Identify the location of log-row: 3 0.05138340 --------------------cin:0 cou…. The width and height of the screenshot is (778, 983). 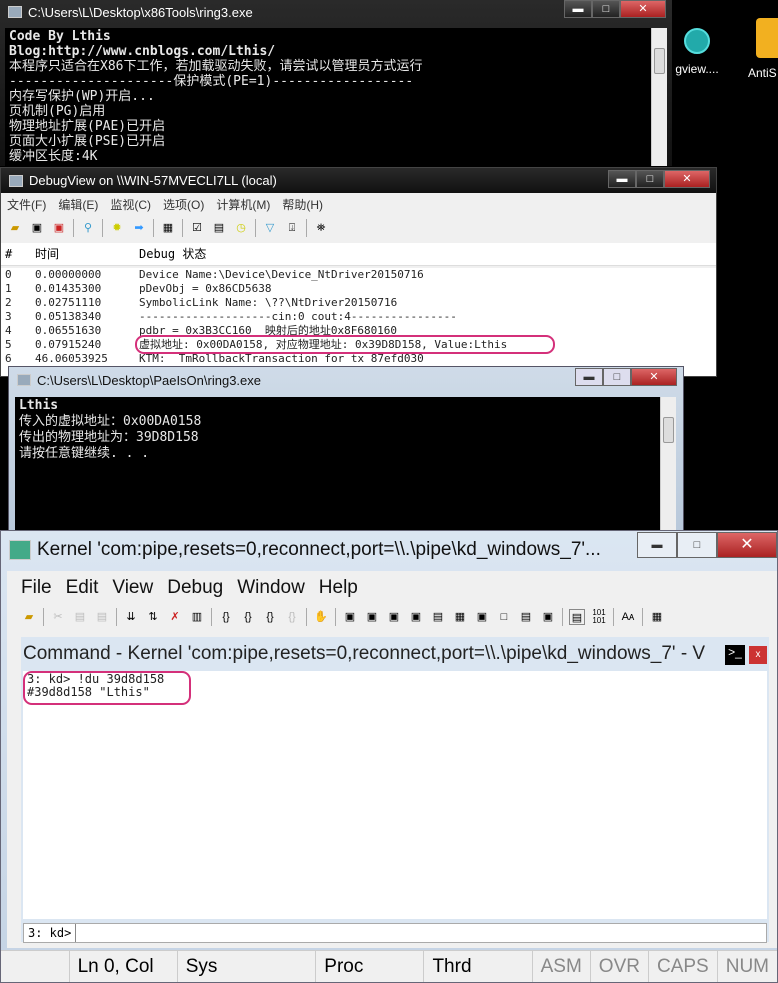
(358, 317).